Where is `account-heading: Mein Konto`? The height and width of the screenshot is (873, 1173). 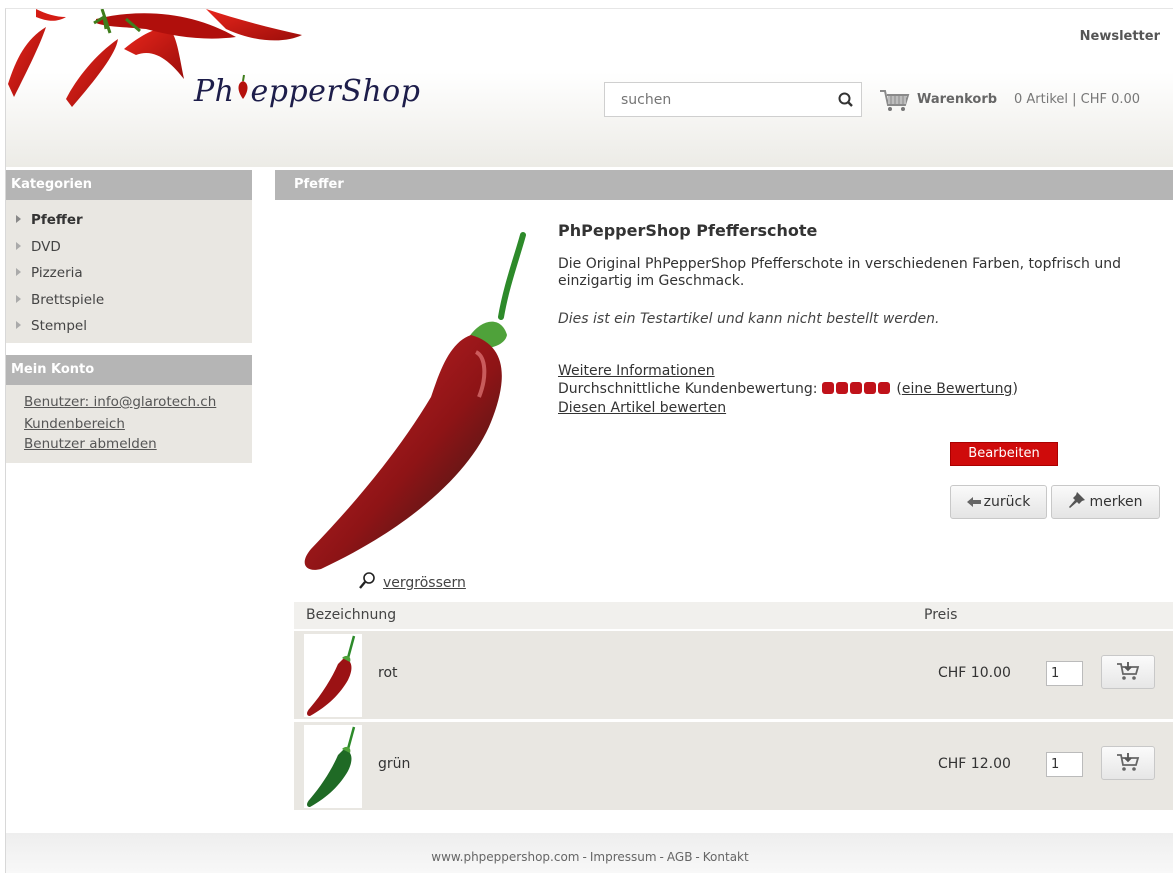 account-heading: Mein Konto is located at coordinates (129, 370).